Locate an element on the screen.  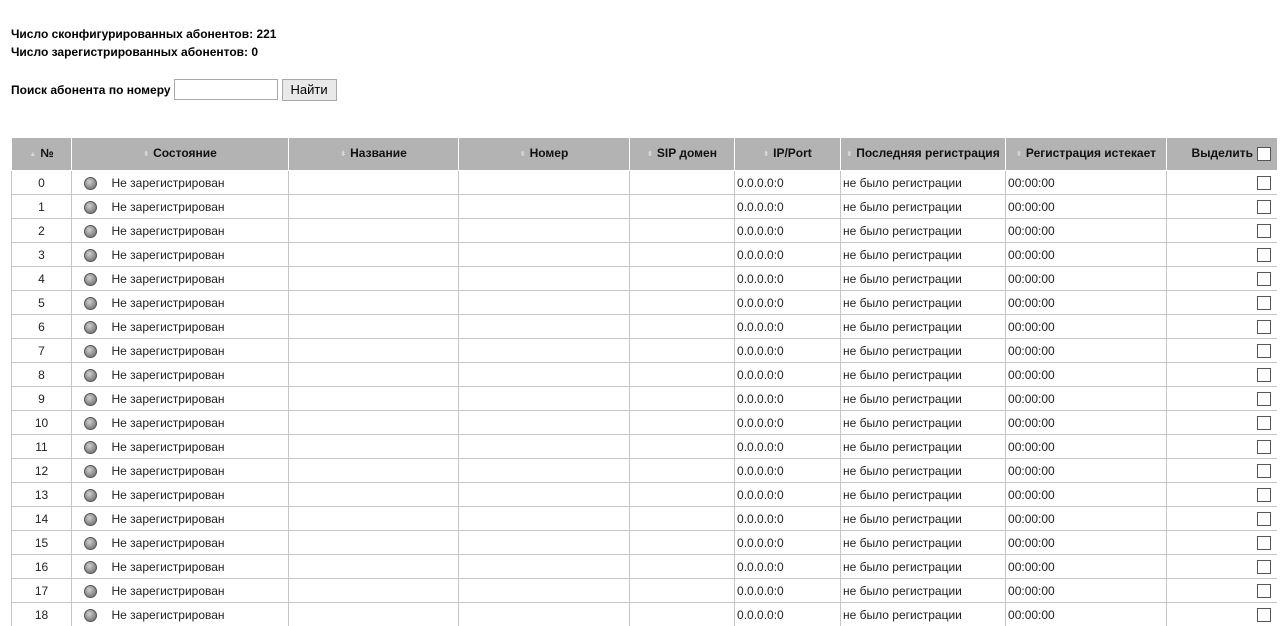
row-number: 6 is located at coordinates (41, 326).